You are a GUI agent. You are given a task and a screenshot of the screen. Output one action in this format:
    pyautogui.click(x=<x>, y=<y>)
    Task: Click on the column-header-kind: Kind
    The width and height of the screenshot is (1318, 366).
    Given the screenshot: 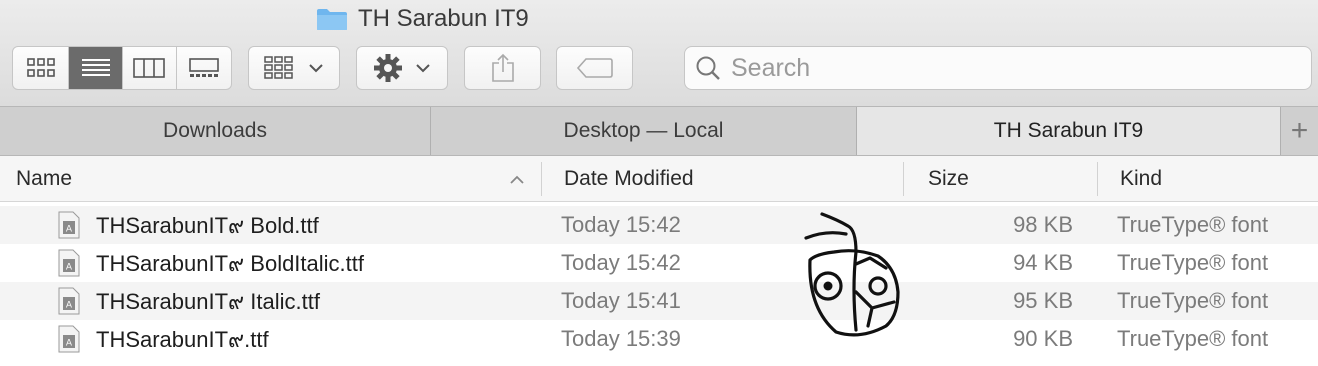 What is the action you would take?
    pyautogui.click(x=1141, y=179)
    